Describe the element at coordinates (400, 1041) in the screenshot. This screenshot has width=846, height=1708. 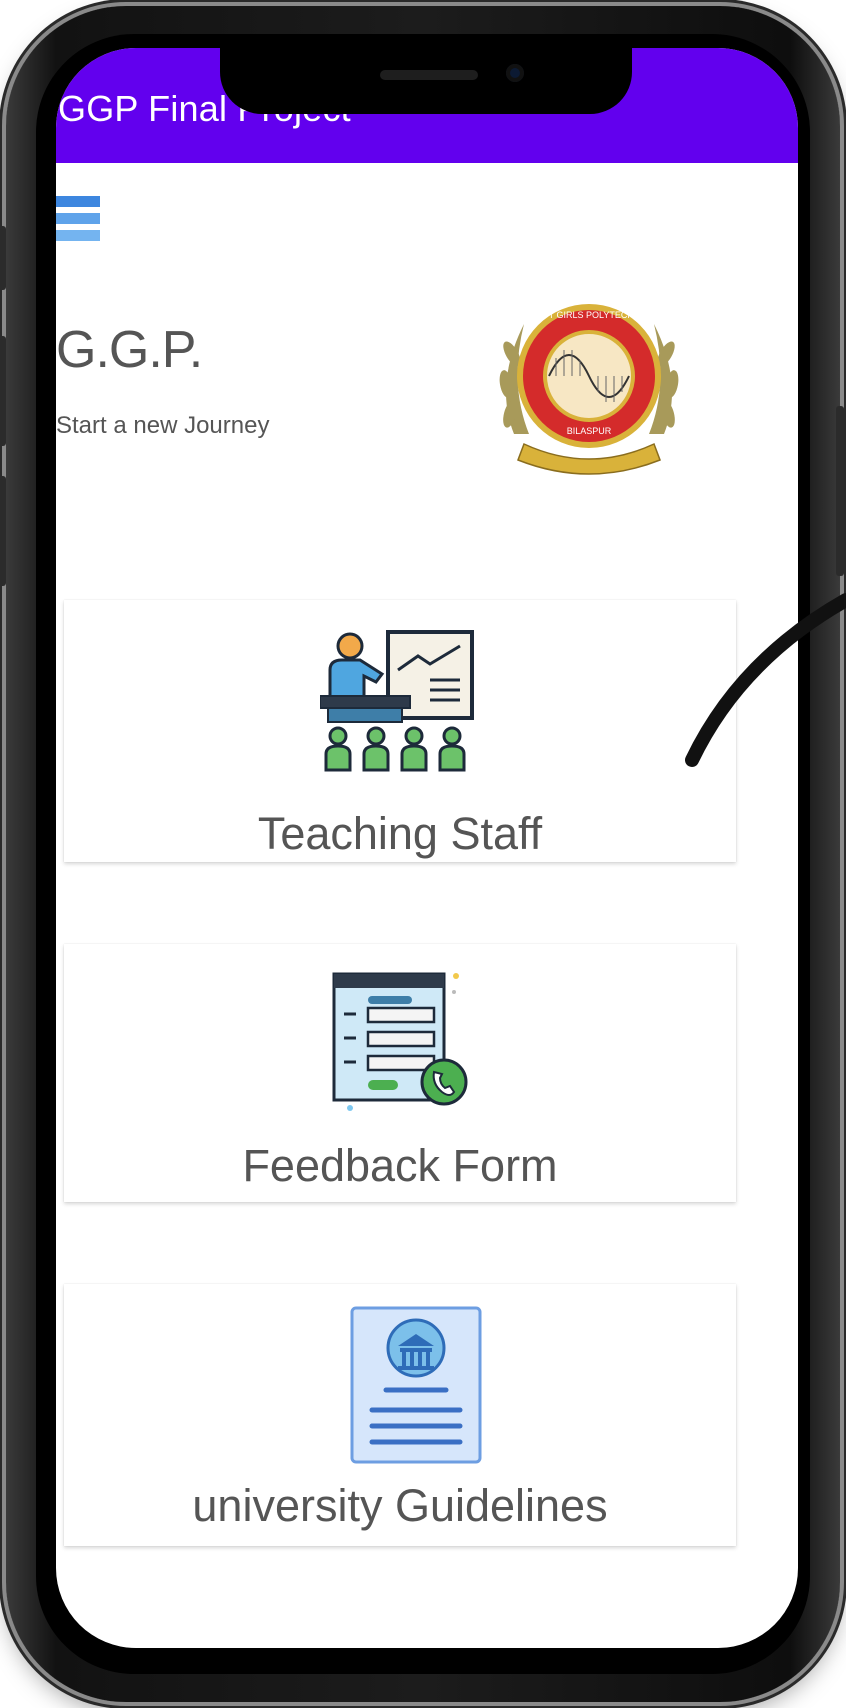
I see `feedback-form-icon` at that location.